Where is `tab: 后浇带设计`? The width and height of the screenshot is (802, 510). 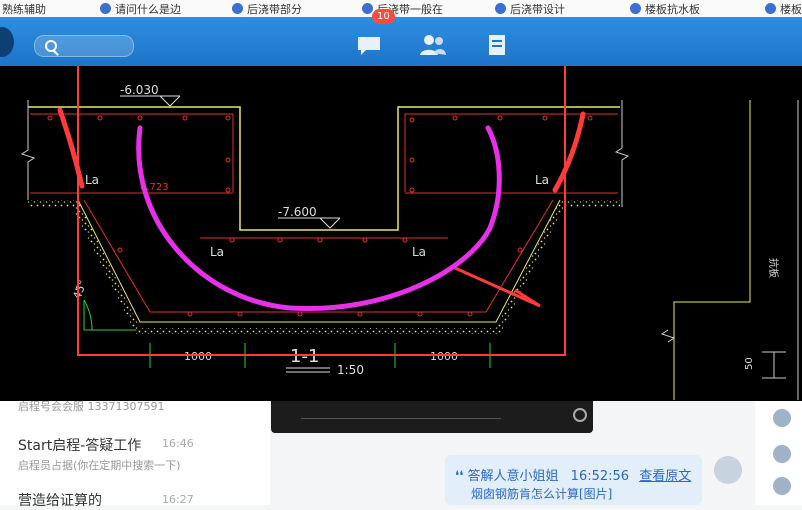
tab: 后浇带设计 is located at coordinates (530, 8).